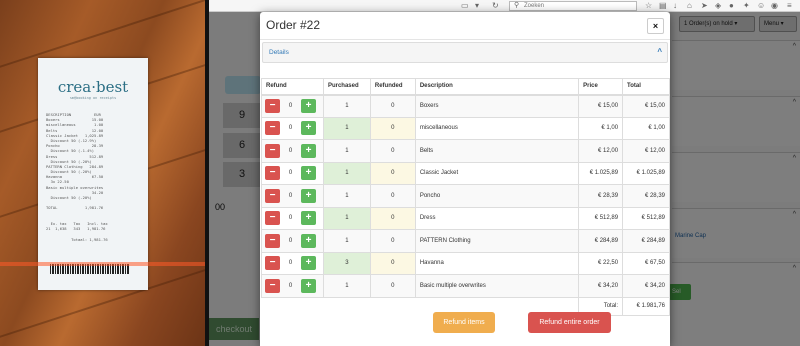 This screenshot has width=800, height=346. Describe the element at coordinates (465, 52) in the screenshot. I see `details-panel: Details ^` at that location.